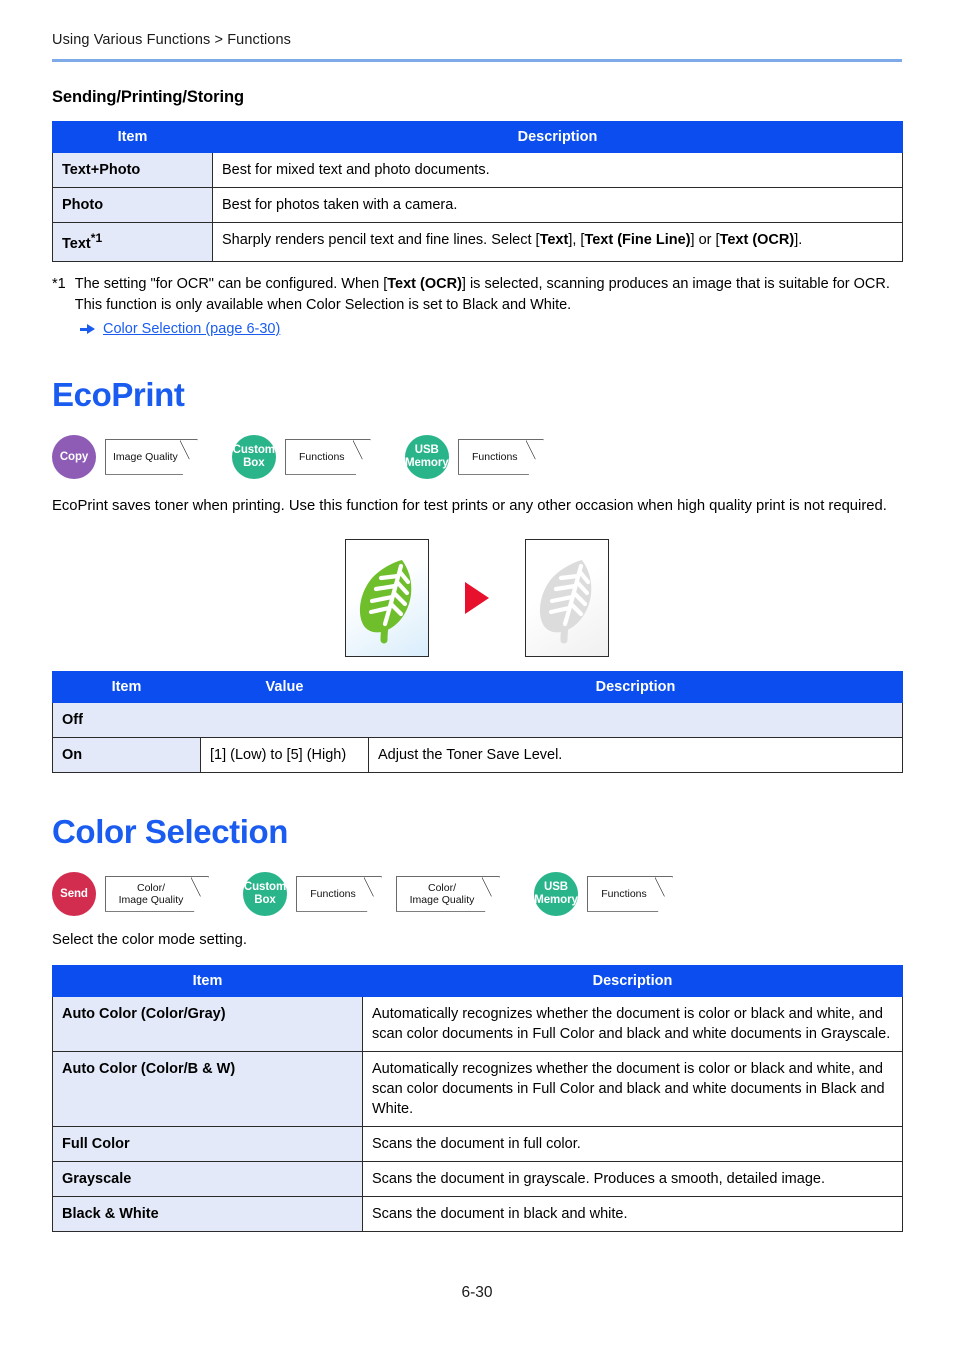 This screenshot has width=954, height=1350. What do you see at coordinates (96, 238) in the screenshot?
I see `footnote-marker: *1` at bounding box center [96, 238].